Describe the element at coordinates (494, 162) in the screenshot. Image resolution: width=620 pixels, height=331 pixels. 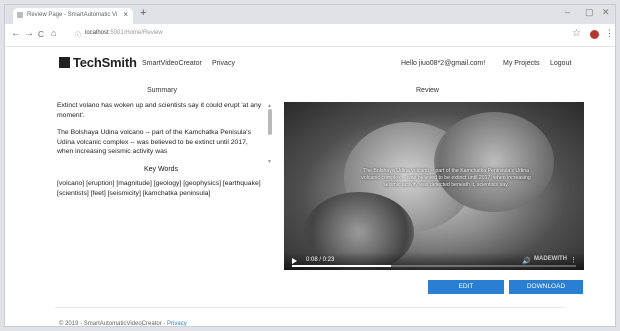
I see `ash-cloud` at that location.